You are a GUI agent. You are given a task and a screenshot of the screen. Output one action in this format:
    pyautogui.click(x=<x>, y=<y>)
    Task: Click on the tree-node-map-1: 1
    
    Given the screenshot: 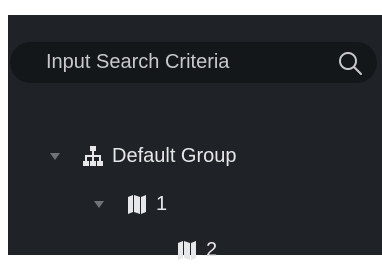 What is the action you would take?
    pyautogui.click(x=130, y=204)
    